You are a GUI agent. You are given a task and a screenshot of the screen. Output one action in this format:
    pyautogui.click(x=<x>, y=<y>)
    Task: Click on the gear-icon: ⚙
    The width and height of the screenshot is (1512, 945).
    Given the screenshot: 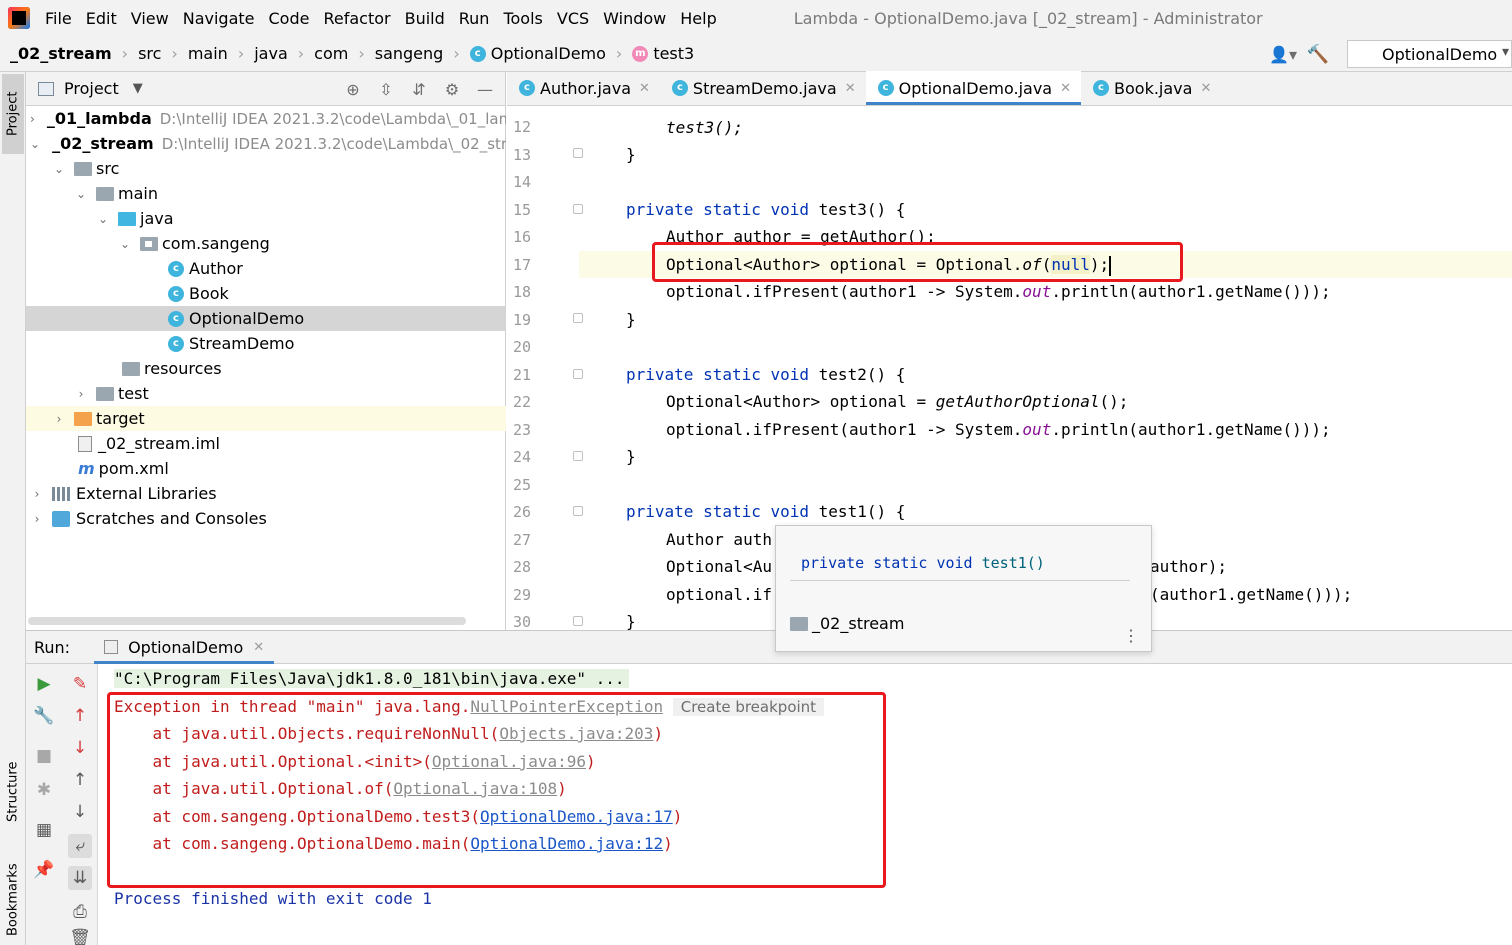 What is the action you would take?
    pyautogui.click(x=452, y=89)
    